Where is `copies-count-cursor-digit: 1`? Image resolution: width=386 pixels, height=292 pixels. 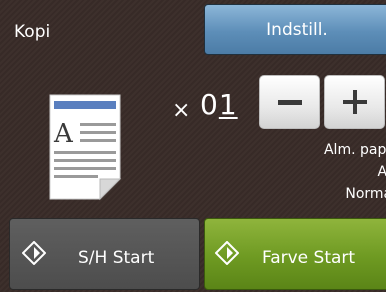 copies-count-cursor-digit: 1 is located at coordinates (228, 104).